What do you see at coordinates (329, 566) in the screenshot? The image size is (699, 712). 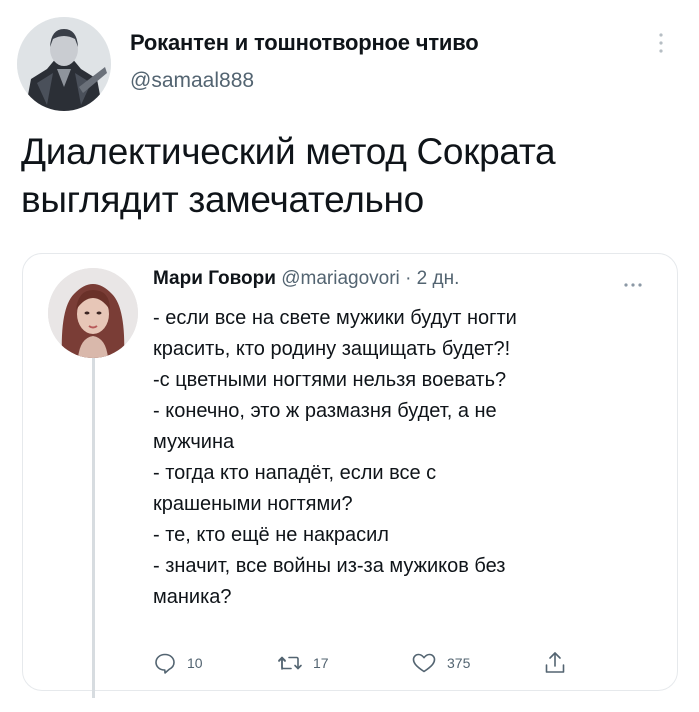 I see `quoted-text-line: - значит, все войны из-за мужиков без` at bounding box center [329, 566].